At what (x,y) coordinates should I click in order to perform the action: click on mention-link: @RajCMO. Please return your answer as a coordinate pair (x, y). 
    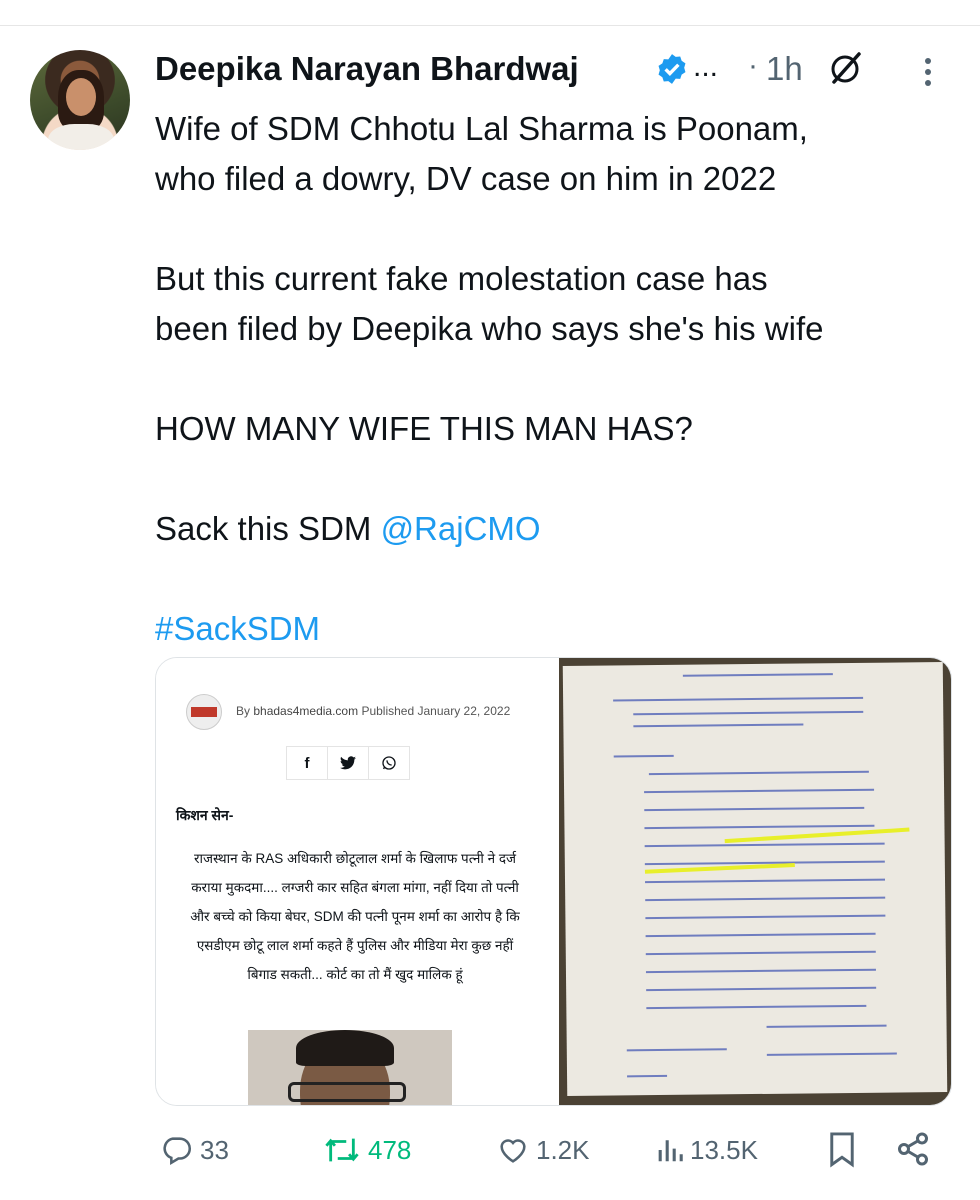
    Looking at the image, I should click on (461, 528).